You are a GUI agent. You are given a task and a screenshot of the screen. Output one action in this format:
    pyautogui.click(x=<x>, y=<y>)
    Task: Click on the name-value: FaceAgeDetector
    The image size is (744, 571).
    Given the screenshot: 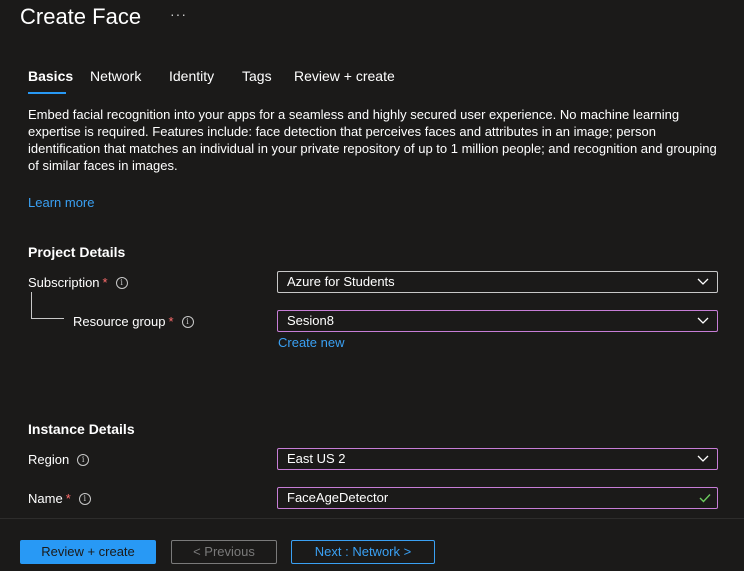 What is the action you would take?
    pyautogui.click(x=338, y=497)
    